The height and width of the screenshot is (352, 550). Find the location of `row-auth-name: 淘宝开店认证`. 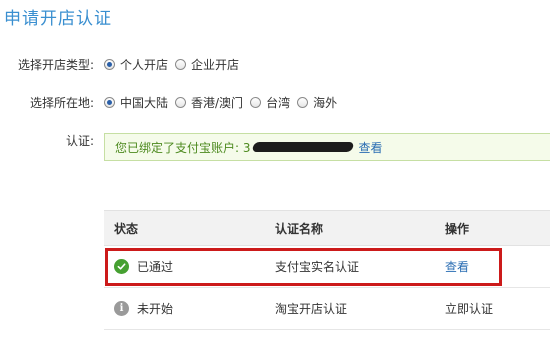

row-auth-name: 淘宝开店认证 is located at coordinates (311, 309).